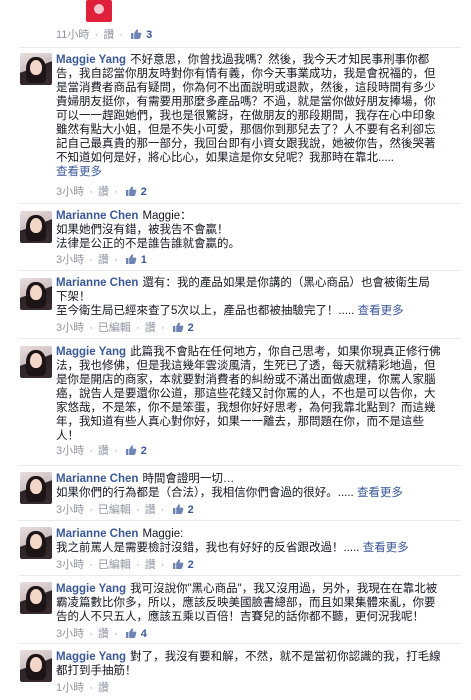 The image size is (471, 700). Describe the element at coordinates (144, 260) in the screenshot. I see `like-count: 1` at that location.